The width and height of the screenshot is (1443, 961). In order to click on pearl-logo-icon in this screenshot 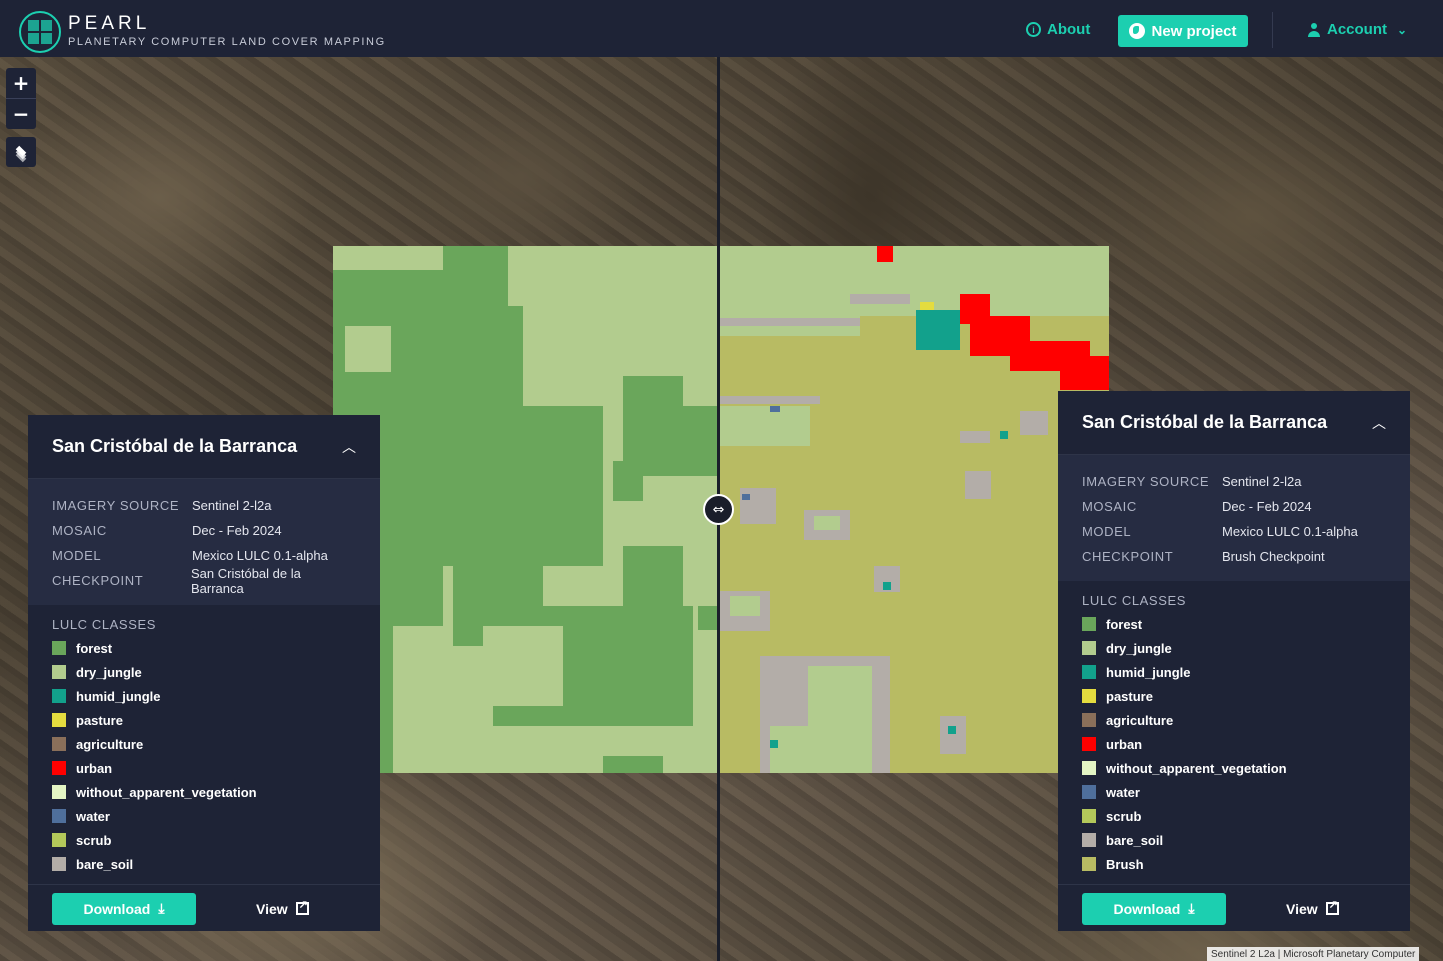, I will do `click(40, 32)`.